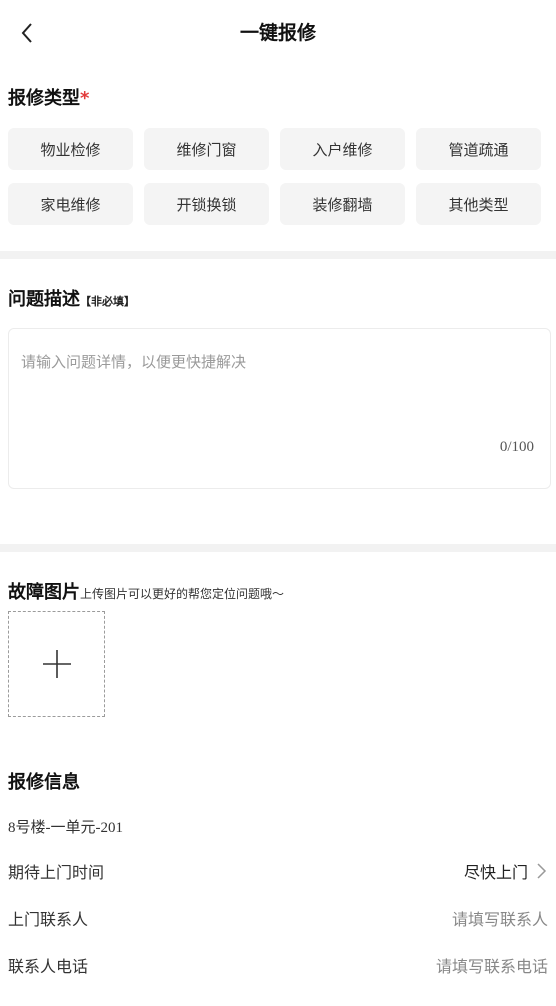  Describe the element at coordinates (65, 828) in the screenshot. I see `address-text: 8号楼-一单元-201` at that location.